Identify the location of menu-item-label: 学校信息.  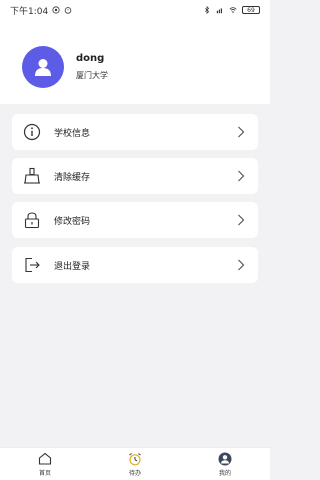
(72, 133).